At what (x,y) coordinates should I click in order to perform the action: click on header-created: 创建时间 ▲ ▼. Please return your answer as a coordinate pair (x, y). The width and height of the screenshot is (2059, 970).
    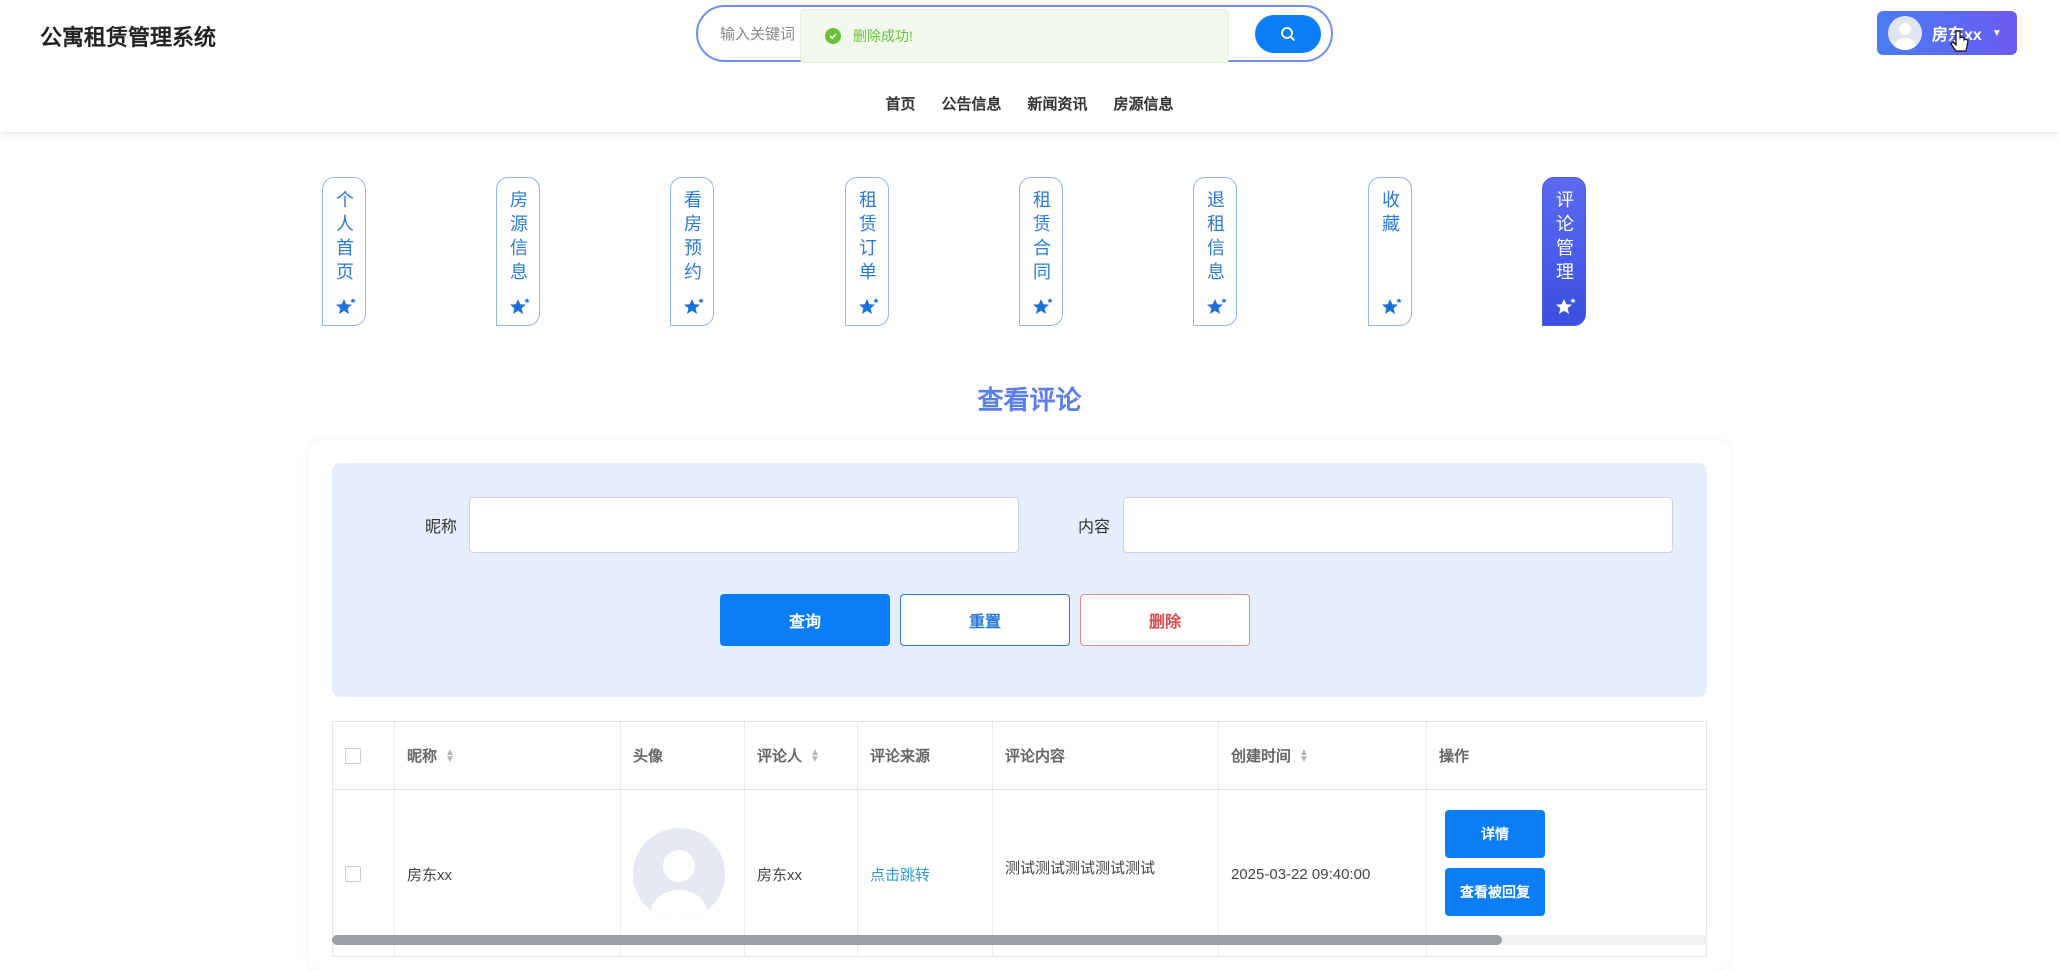
    Looking at the image, I should click on (1323, 755).